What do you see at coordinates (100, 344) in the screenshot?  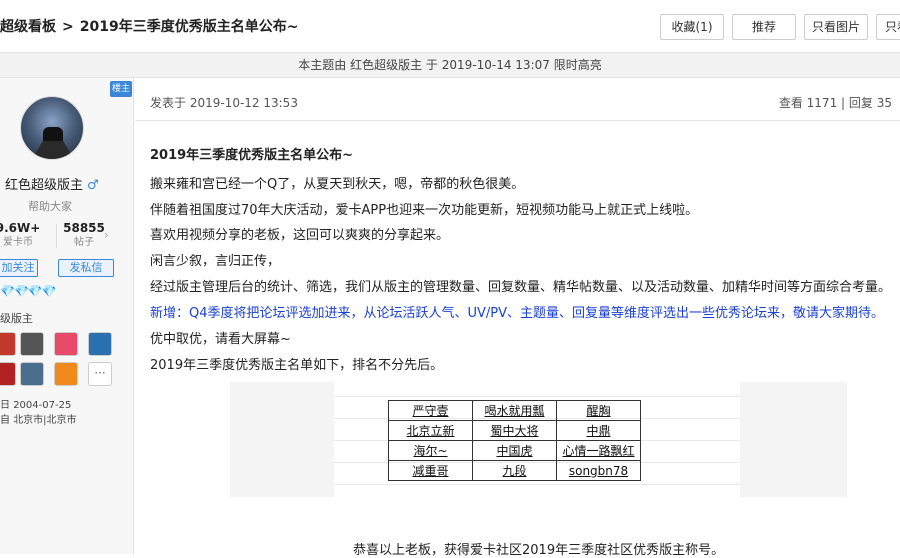 I see `car-badge-icon` at bounding box center [100, 344].